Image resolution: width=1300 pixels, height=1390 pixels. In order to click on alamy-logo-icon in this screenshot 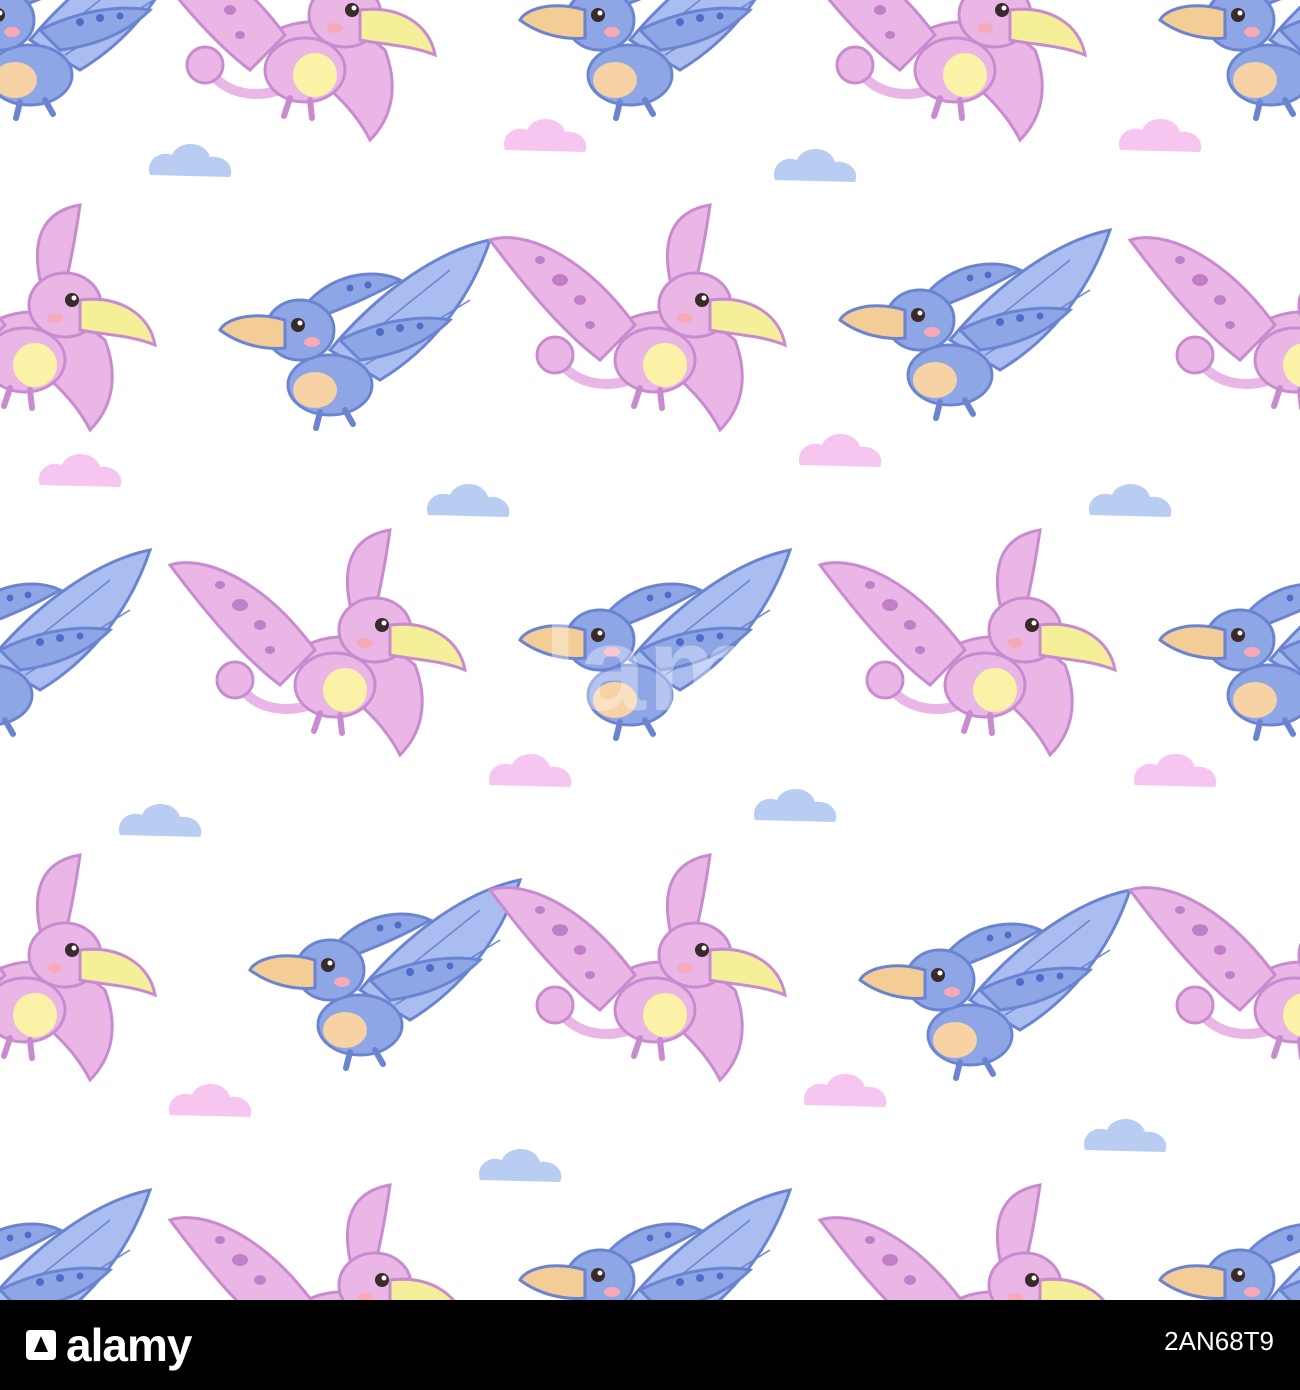, I will do `click(41, 1345)`.